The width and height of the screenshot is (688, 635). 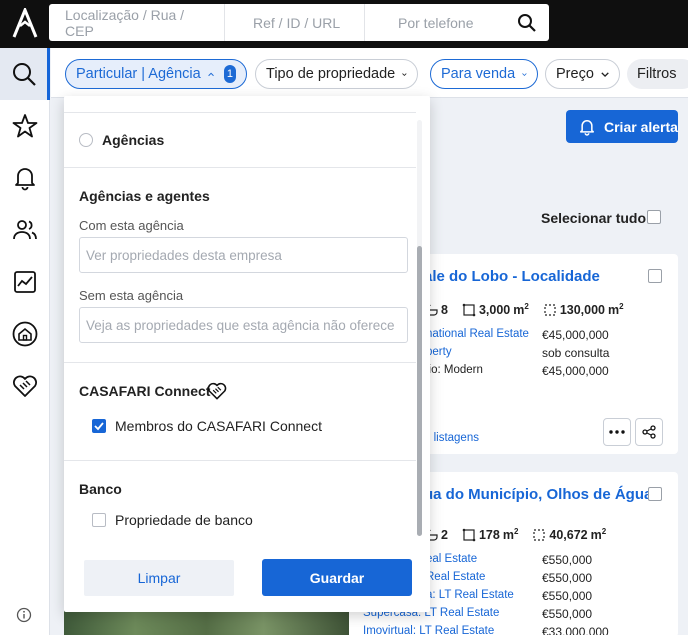 I want to click on create-alert-button: Criar alerta, so click(x=622, y=126).